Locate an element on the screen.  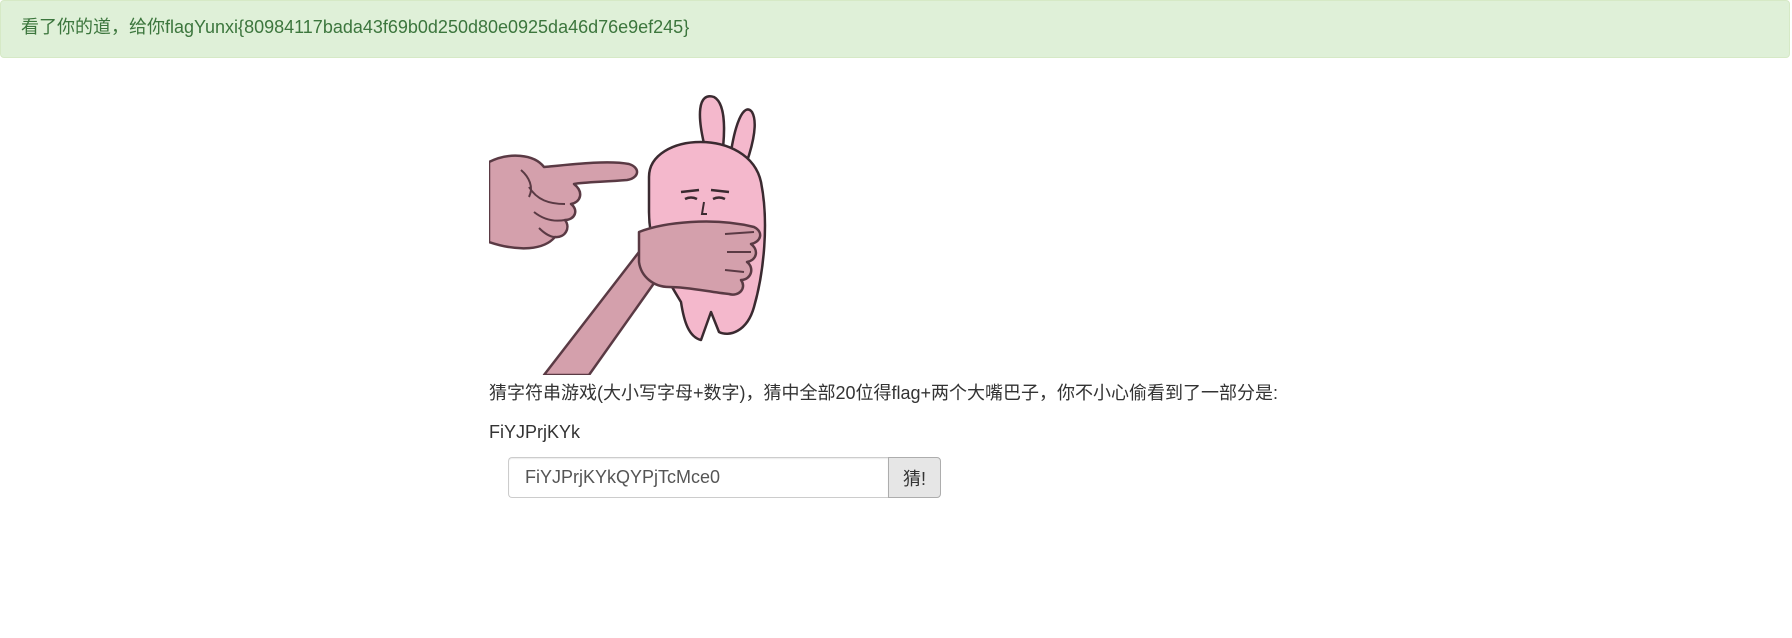
guess-form: 猜! is located at coordinates (724, 477).